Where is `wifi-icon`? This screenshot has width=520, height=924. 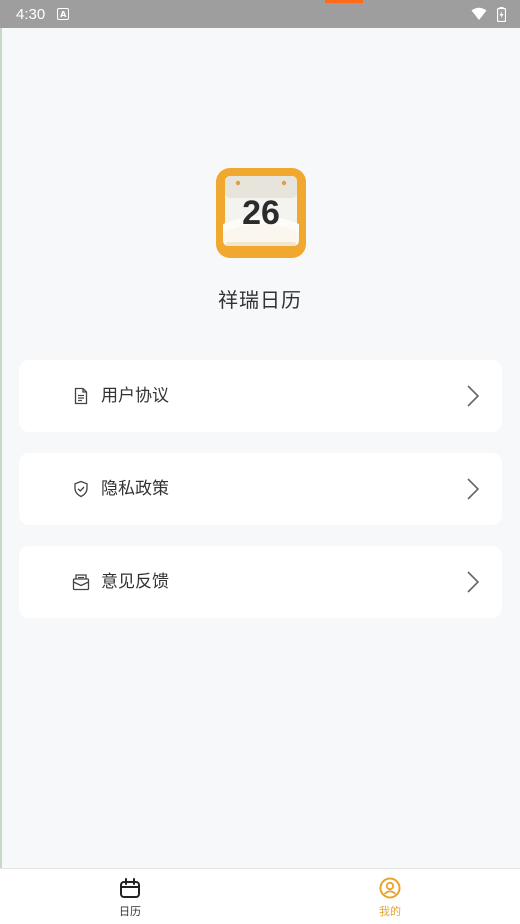
wifi-icon is located at coordinates (479, 13).